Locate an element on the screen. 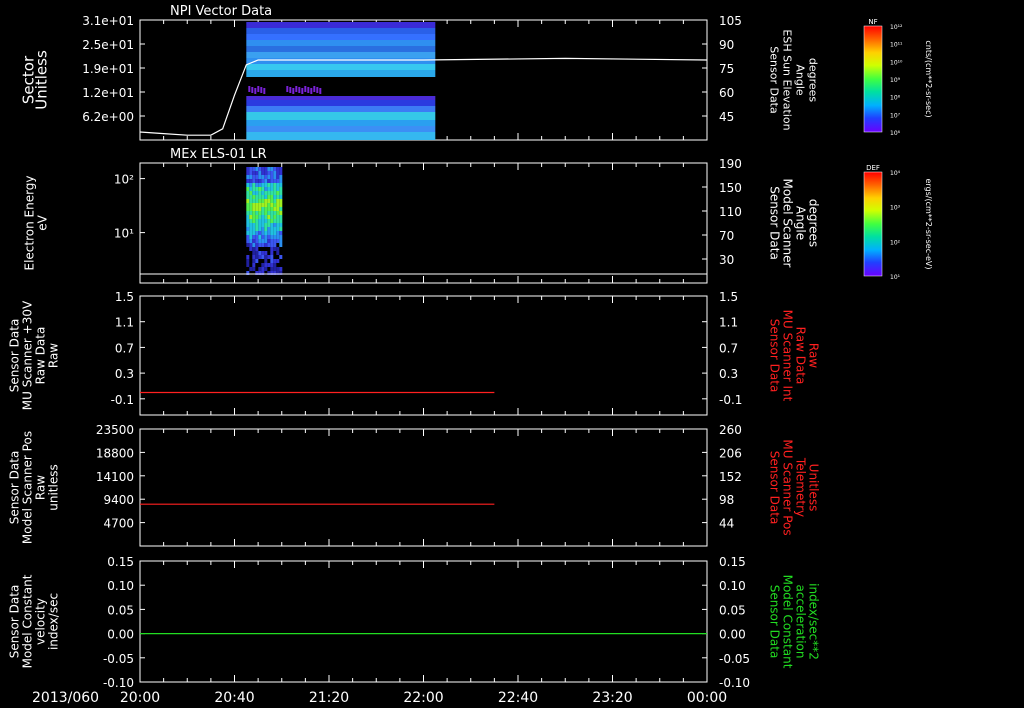  left-axis-label-line: Model Constant is located at coordinates (28, 621).